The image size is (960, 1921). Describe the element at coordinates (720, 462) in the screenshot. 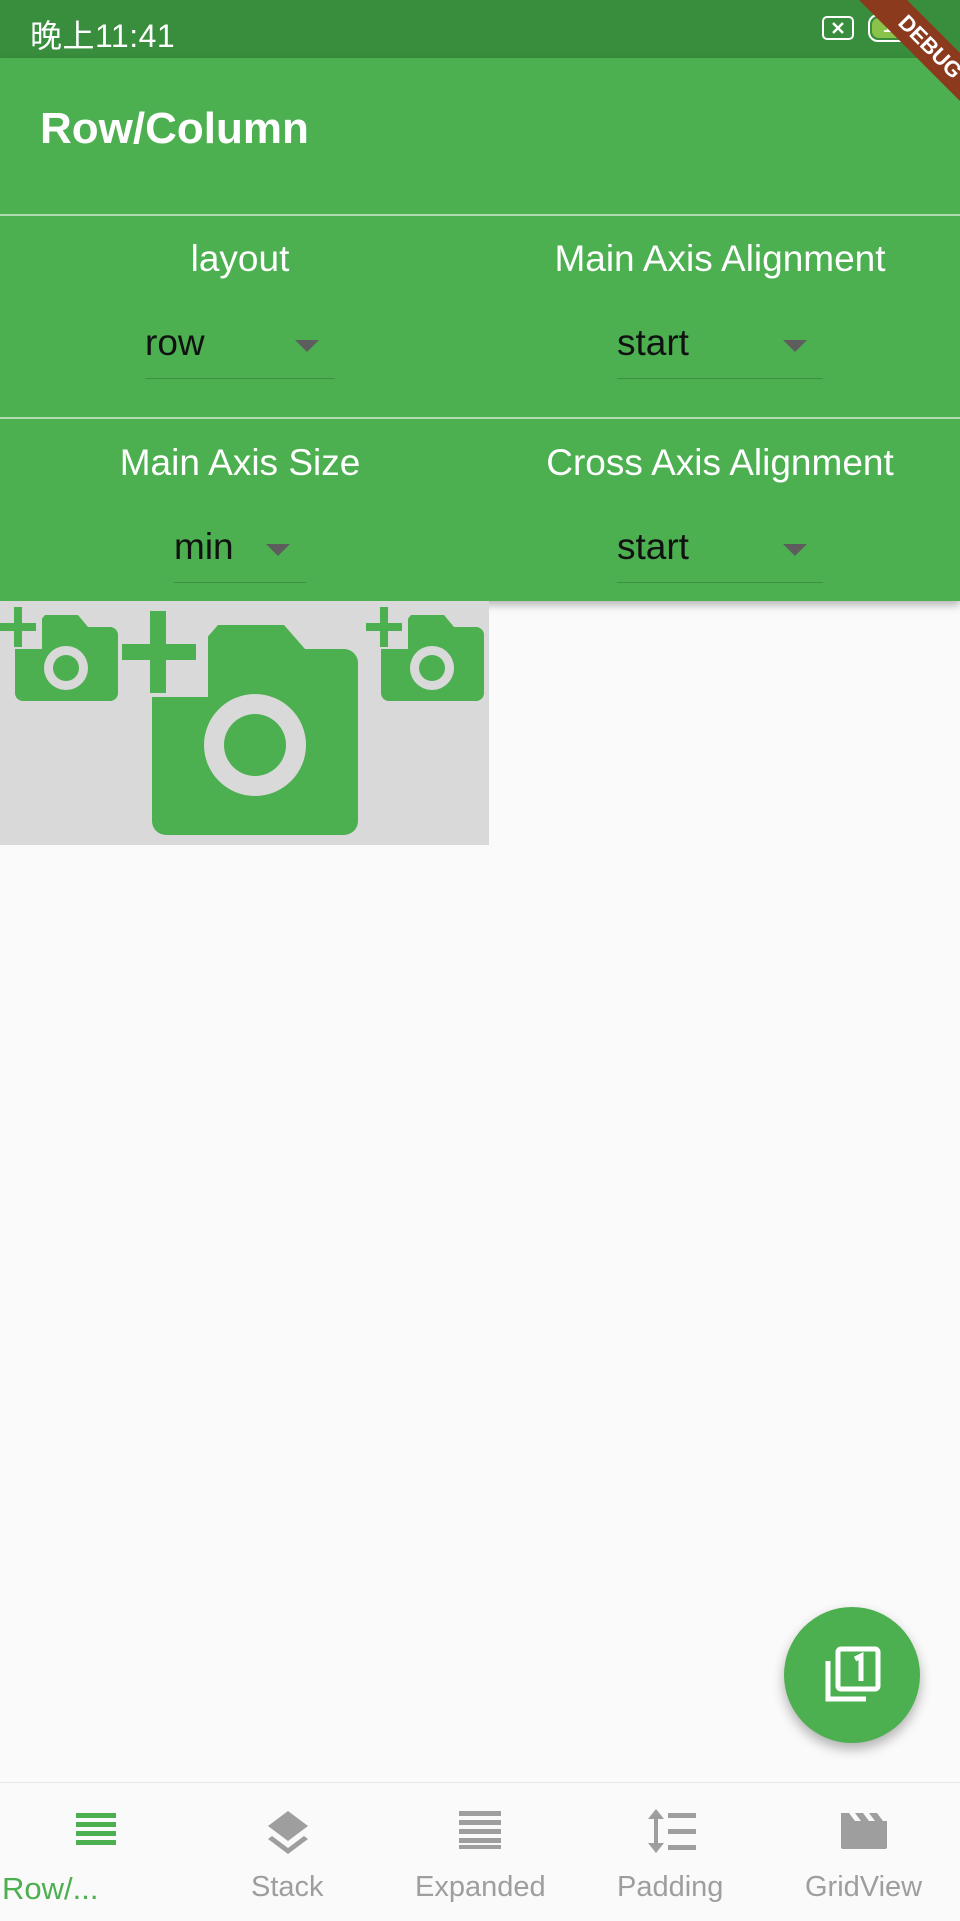

I see `cross-axis-alignment-label: Cross Axis Alignment` at that location.